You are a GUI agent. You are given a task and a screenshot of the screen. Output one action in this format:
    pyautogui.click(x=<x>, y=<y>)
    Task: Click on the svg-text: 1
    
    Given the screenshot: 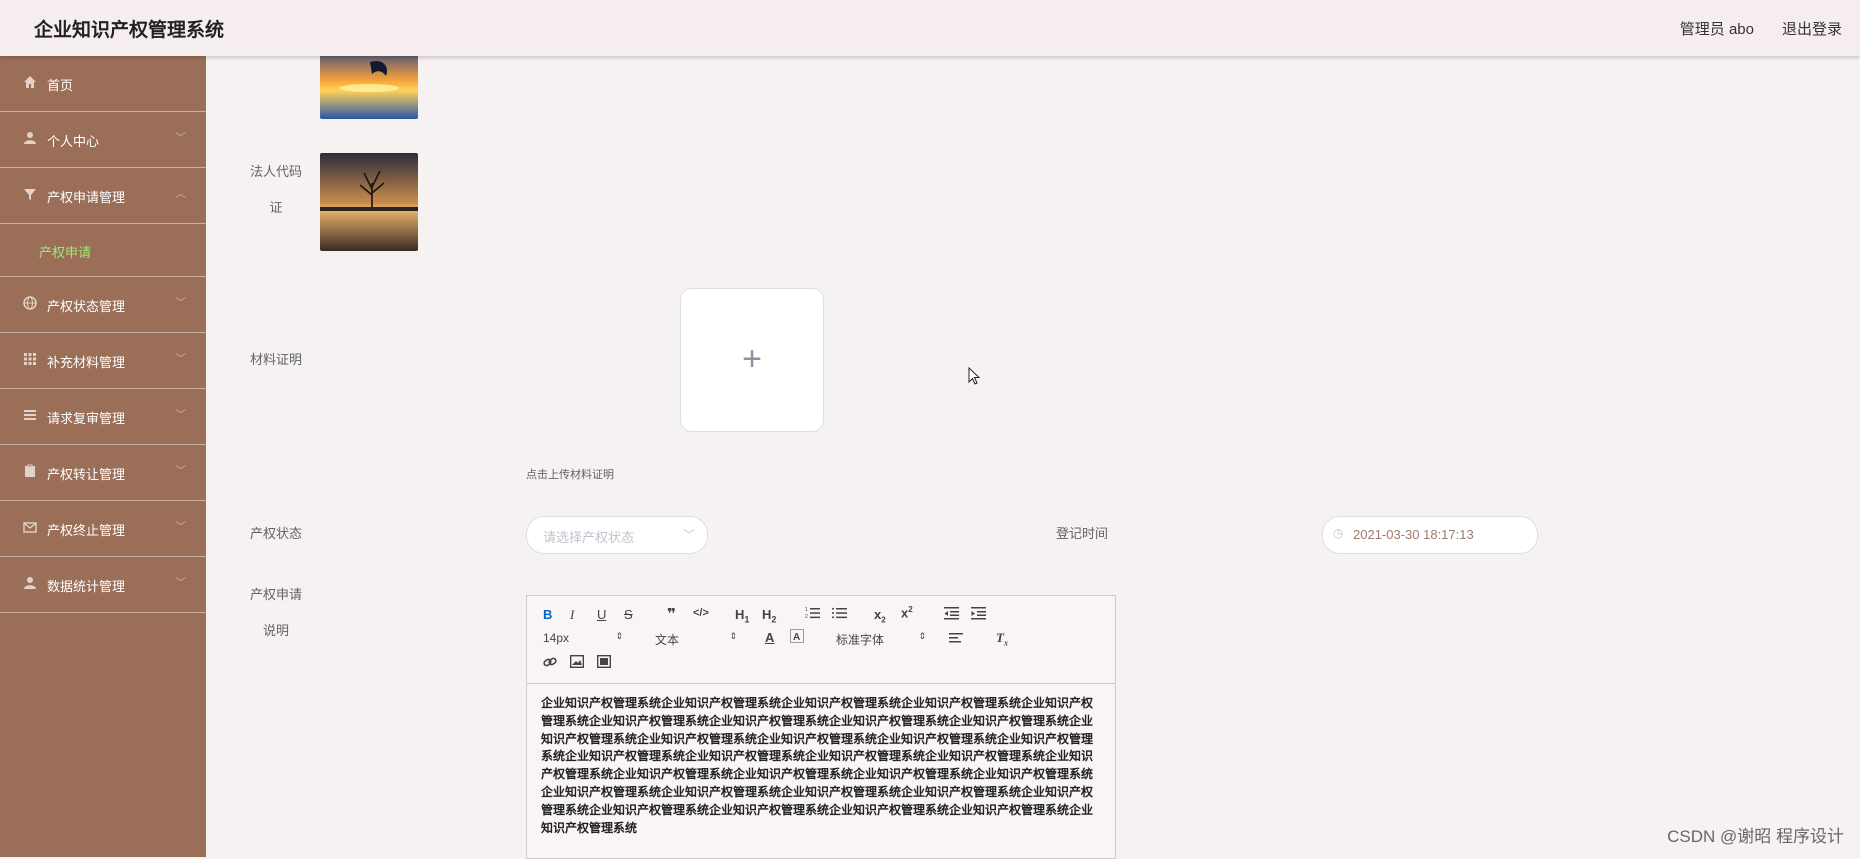 What is the action you would take?
    pyautogui.click(x=806, y=610)
    